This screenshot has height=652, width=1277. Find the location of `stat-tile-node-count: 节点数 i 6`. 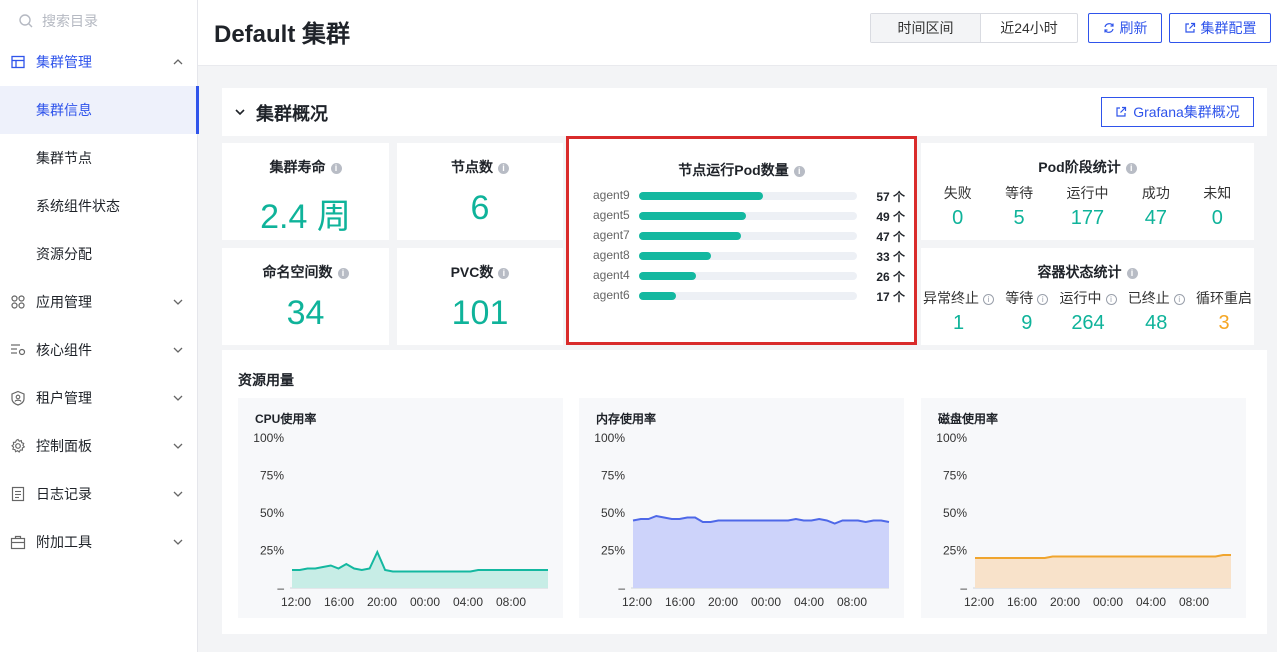

stat-tile-node-count: 节点数 i 6 is located at coordinates (480, 191).